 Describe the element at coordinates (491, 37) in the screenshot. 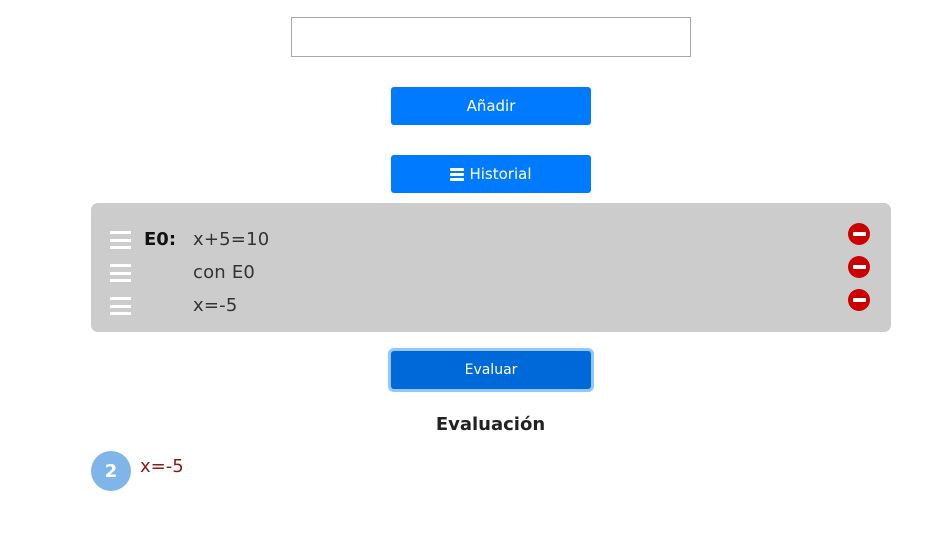

I see `expression-input` at that location.